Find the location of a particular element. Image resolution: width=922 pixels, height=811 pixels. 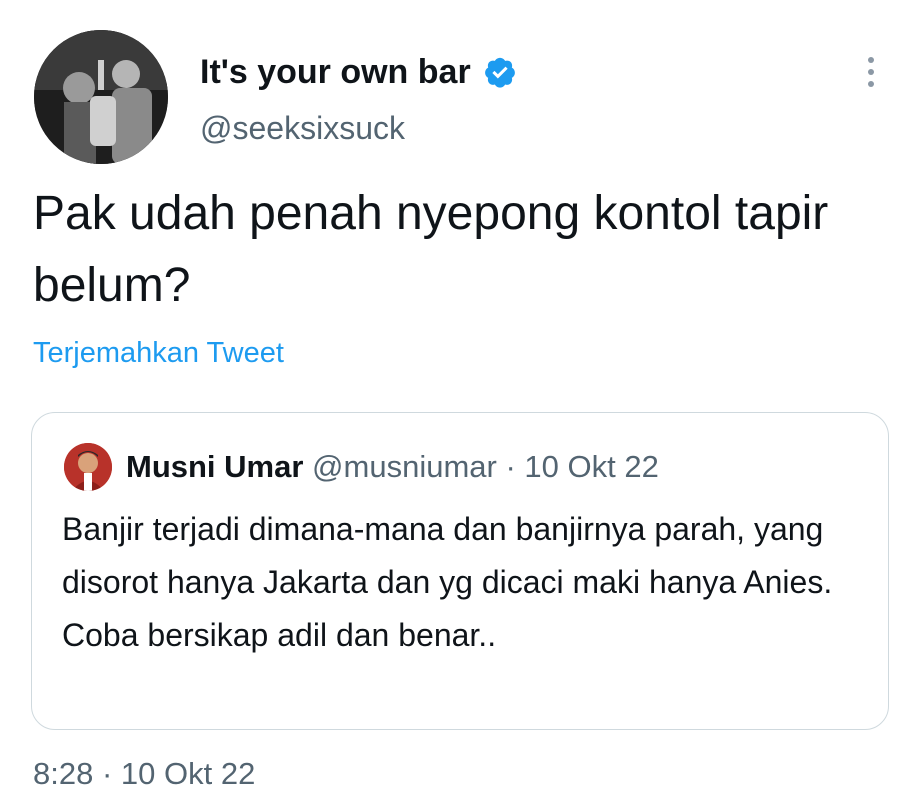

tweet-date: 10 Okt 22 is located at coordinates (188, 773).